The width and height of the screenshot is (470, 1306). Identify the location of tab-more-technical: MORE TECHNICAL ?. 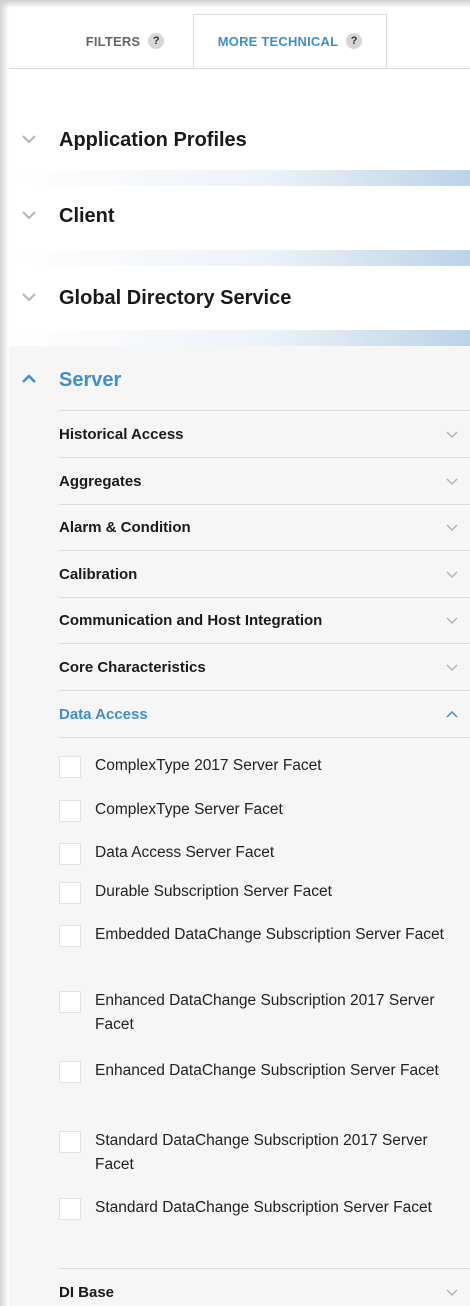
(290, 41).